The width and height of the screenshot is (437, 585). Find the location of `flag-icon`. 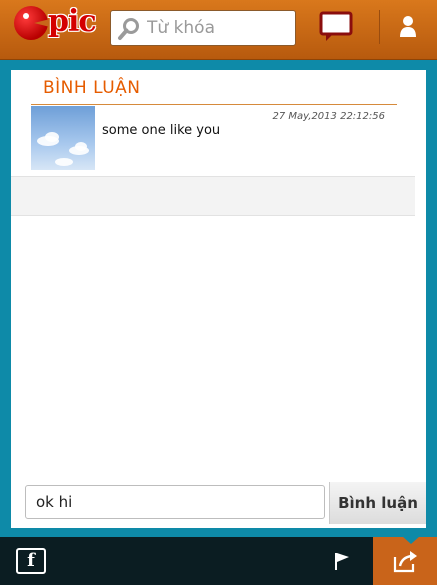

flag-icon is located at coordinates (342, 561).